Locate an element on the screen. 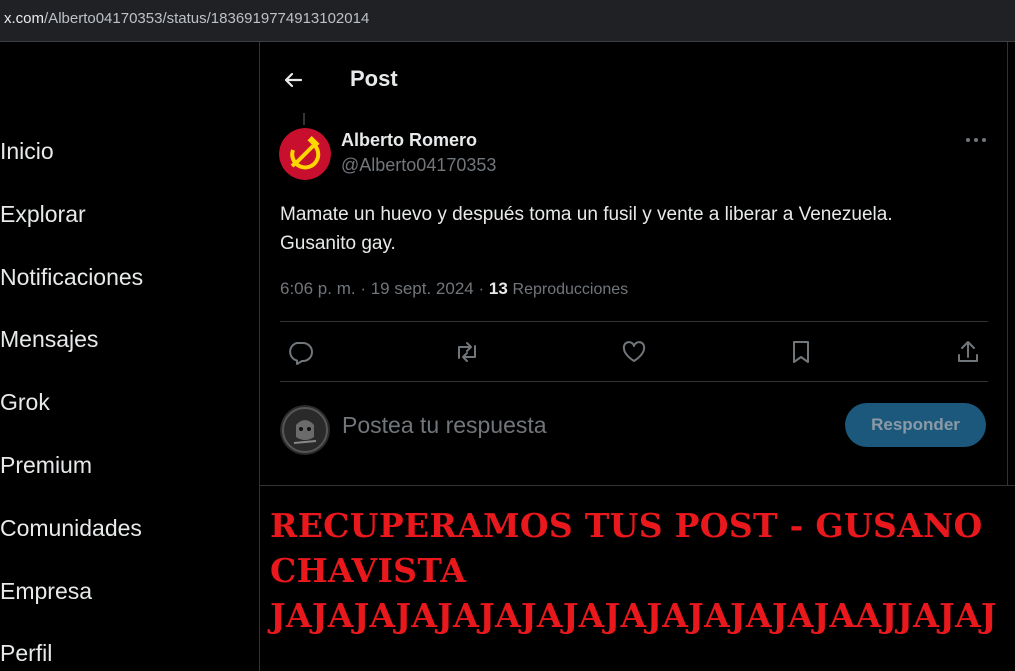  hammer-sickle-icon is located at coordinates (305, 154).